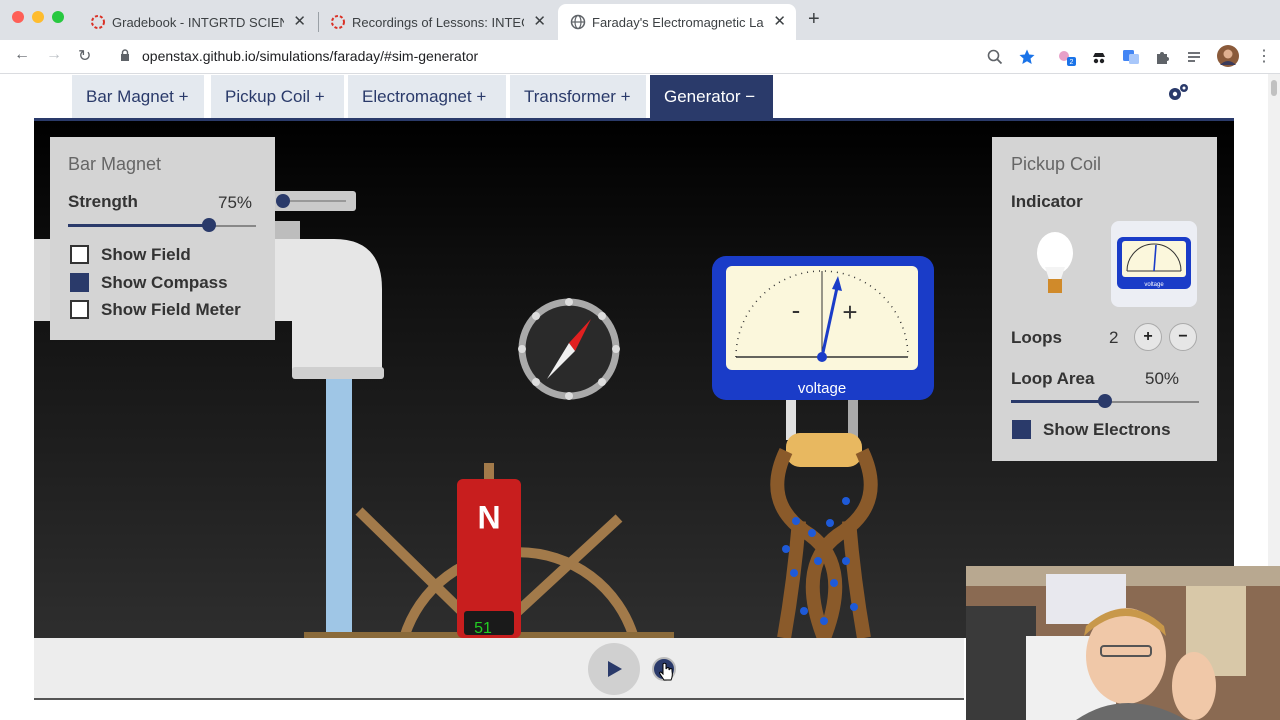 The width and height of the screenshot is (1280, 720). What do you see at coordinates (814, 19) in the screenshot?
I see `new-tab-button: +` at bounding box center [814, 19].